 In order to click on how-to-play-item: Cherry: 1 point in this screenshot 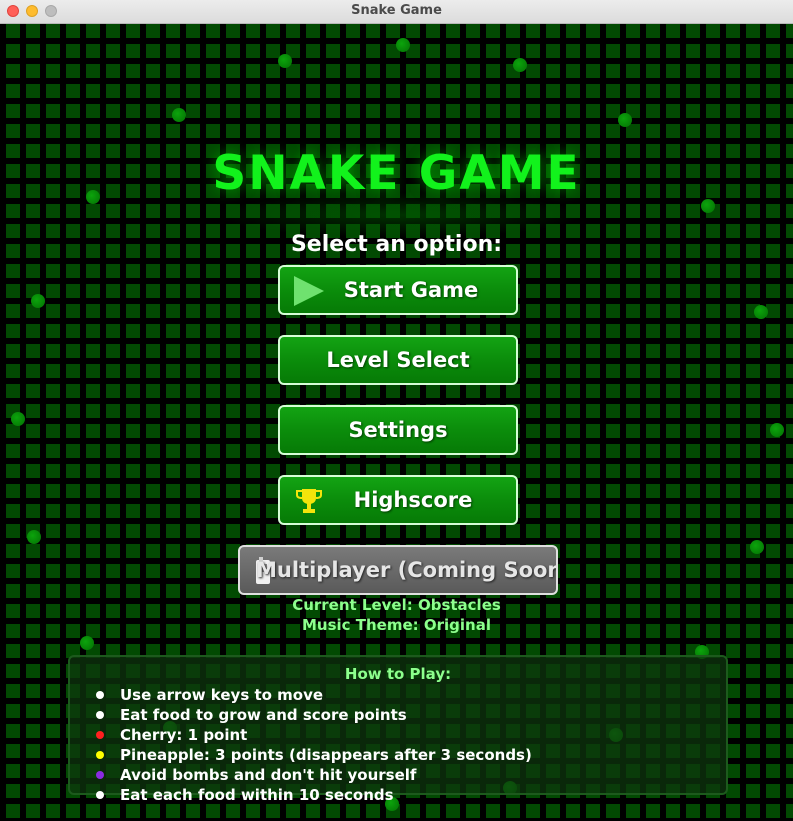, I will do `click(313, 735)`.